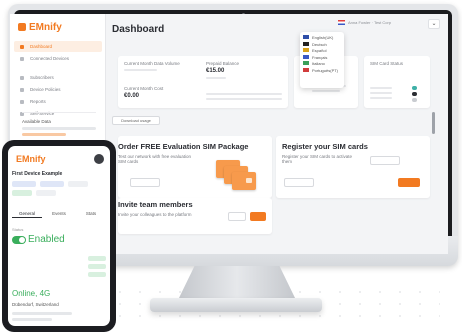 The image size is (462, 332). Describe the element at coordinates (237, 283) in the screenshot. I see `monitor-stand` at that location.